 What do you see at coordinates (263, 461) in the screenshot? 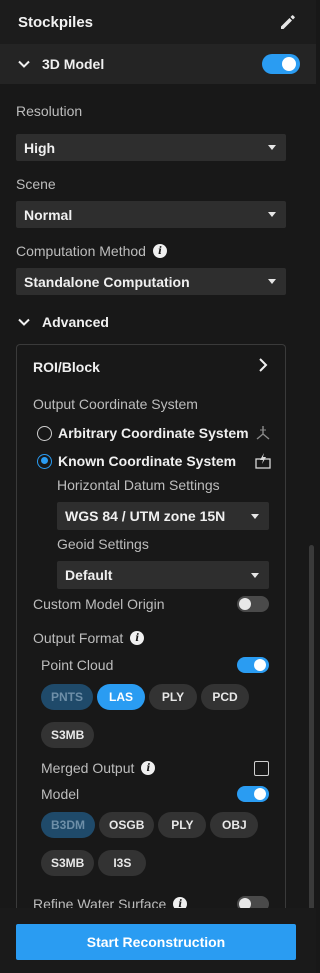
I see `coordinate-import-icon` at bounding box center [263, 461].